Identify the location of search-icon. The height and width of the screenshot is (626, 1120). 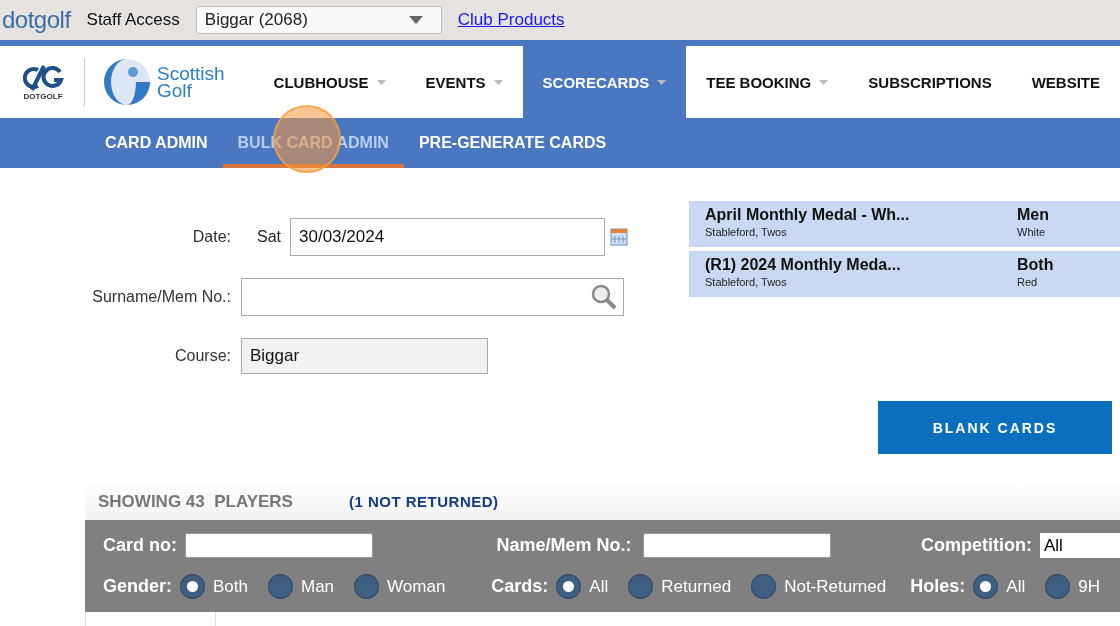
(604, 297).